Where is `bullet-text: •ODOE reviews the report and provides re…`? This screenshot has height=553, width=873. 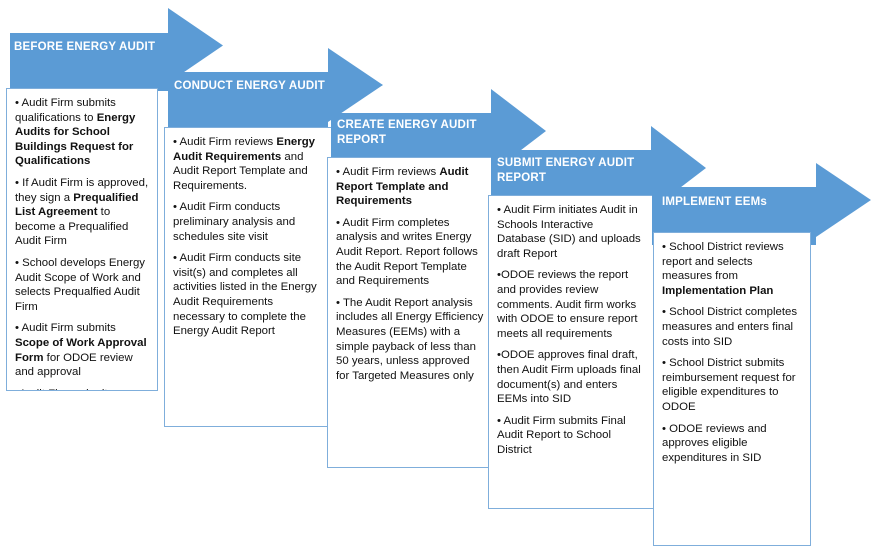 bullet-text: •ODOE reviews the report and provides re… is located at coordinates (567, 304).